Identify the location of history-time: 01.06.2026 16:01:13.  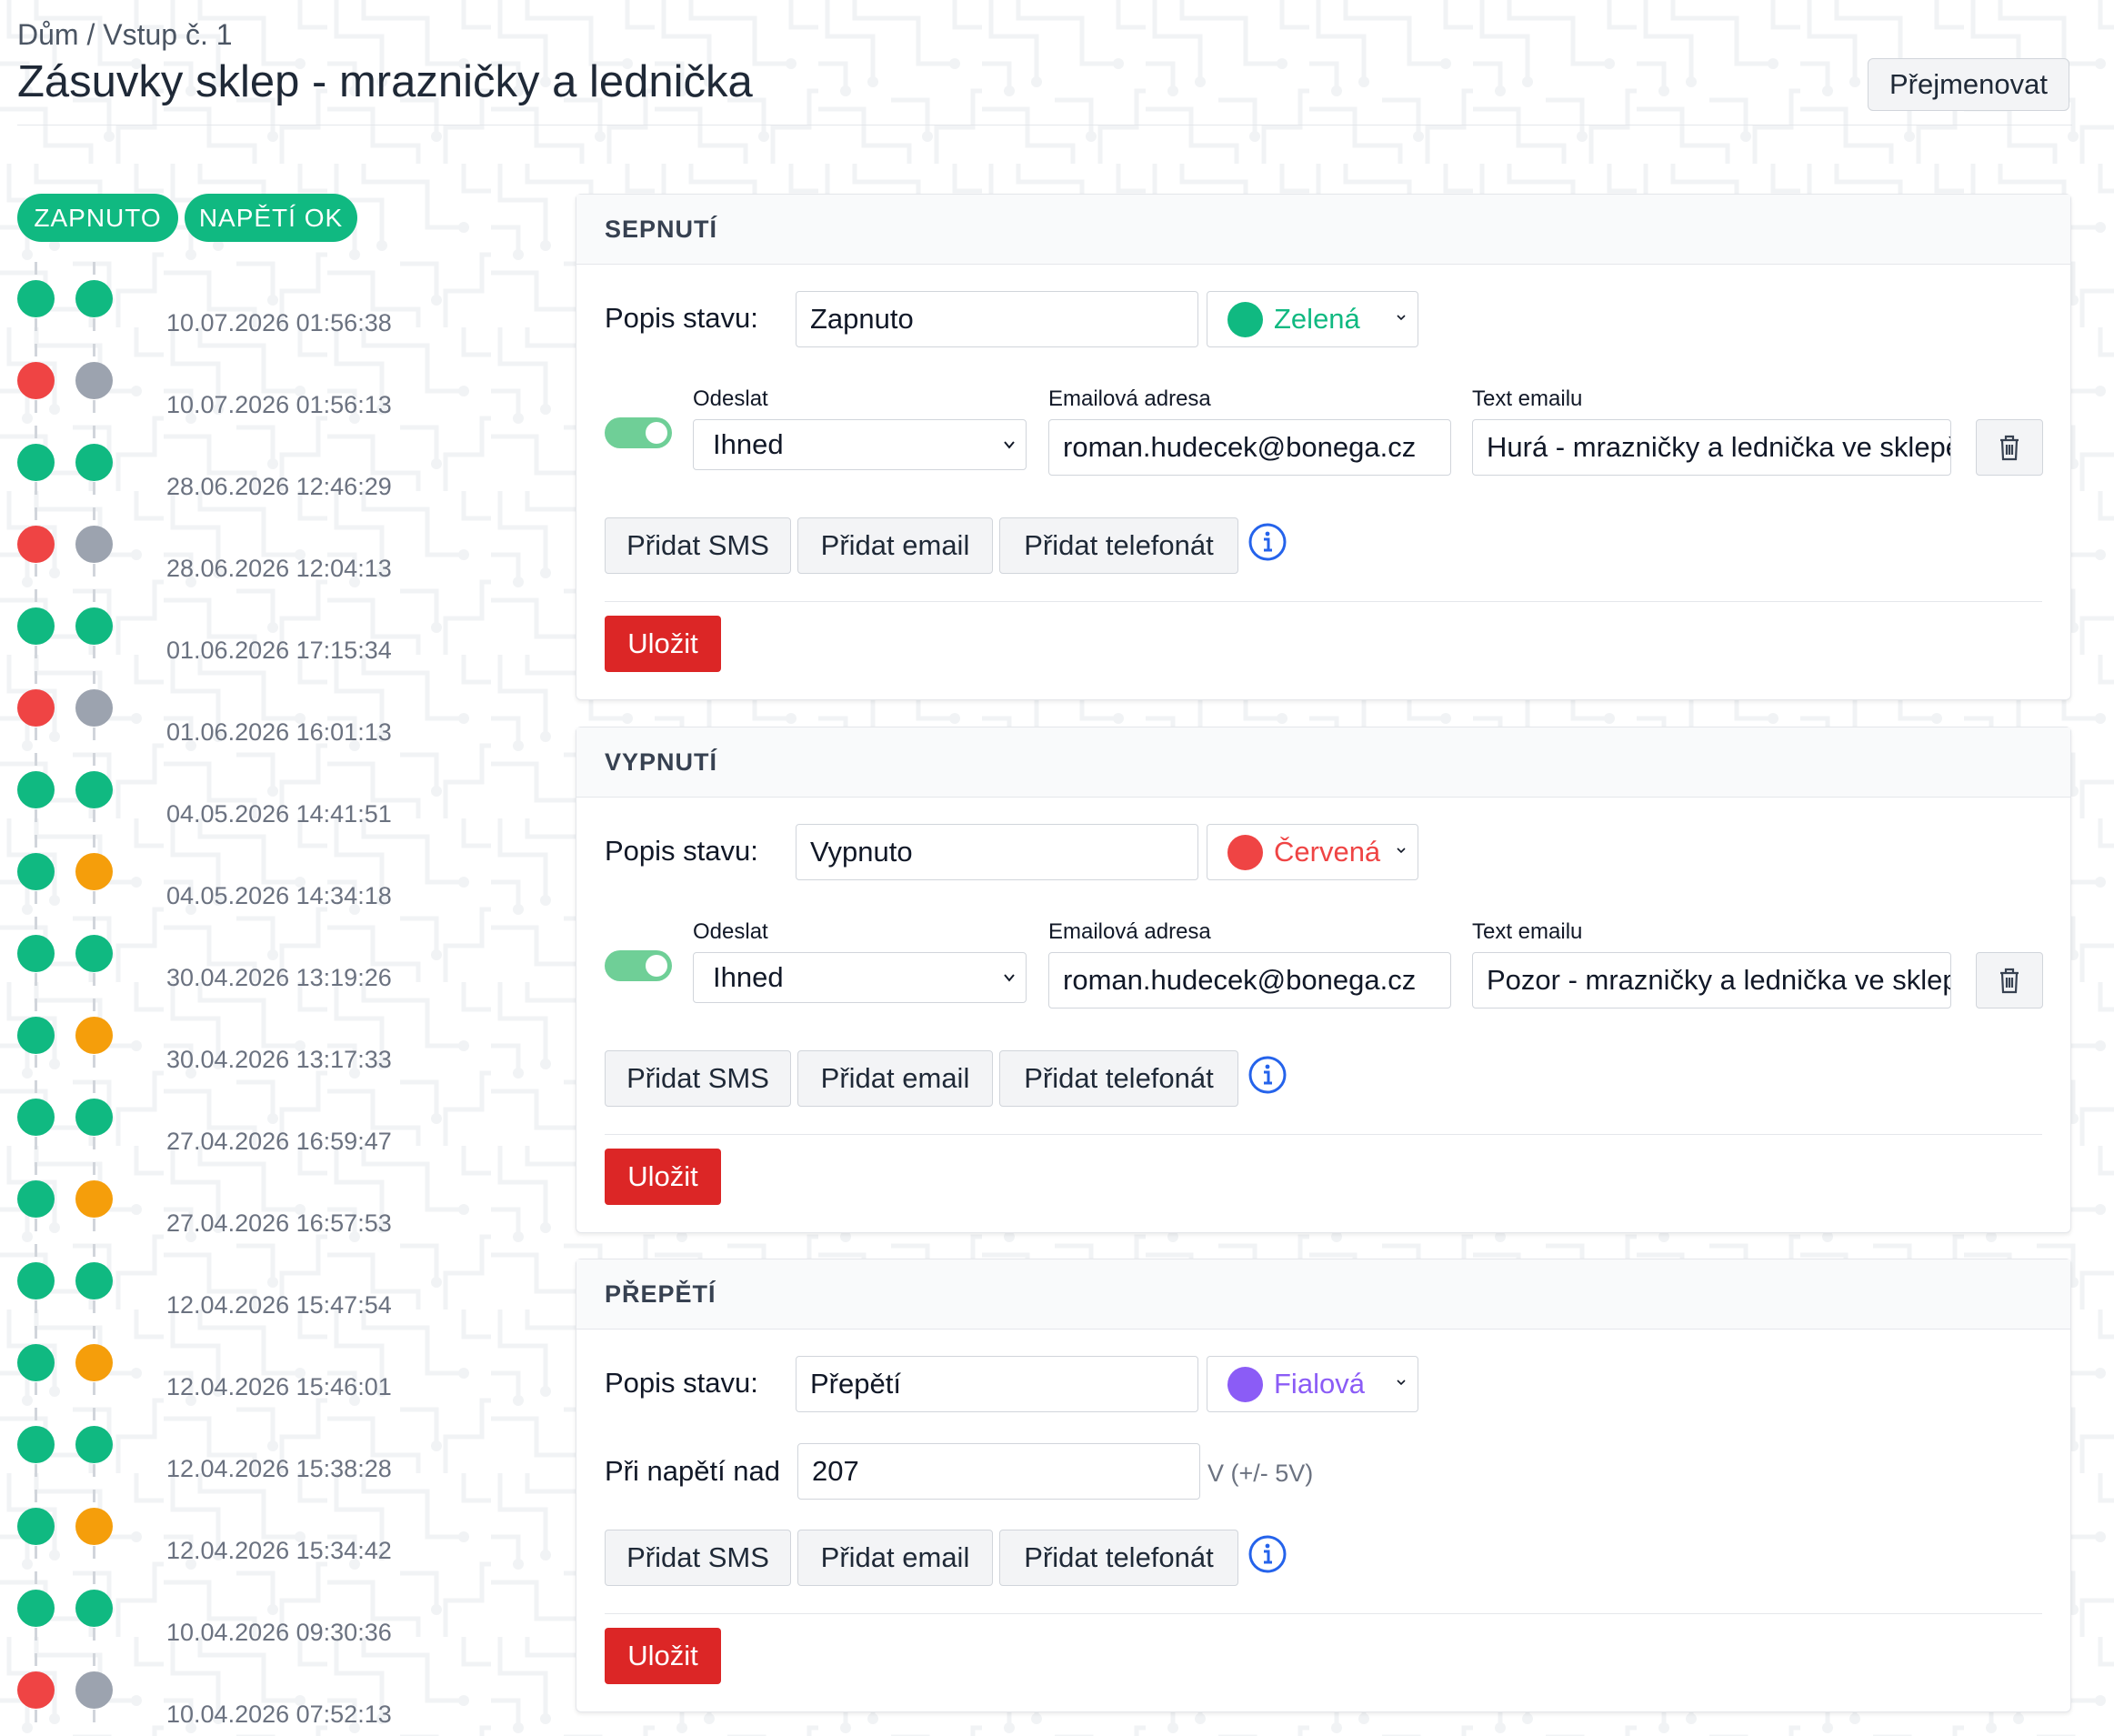
(279, 732).